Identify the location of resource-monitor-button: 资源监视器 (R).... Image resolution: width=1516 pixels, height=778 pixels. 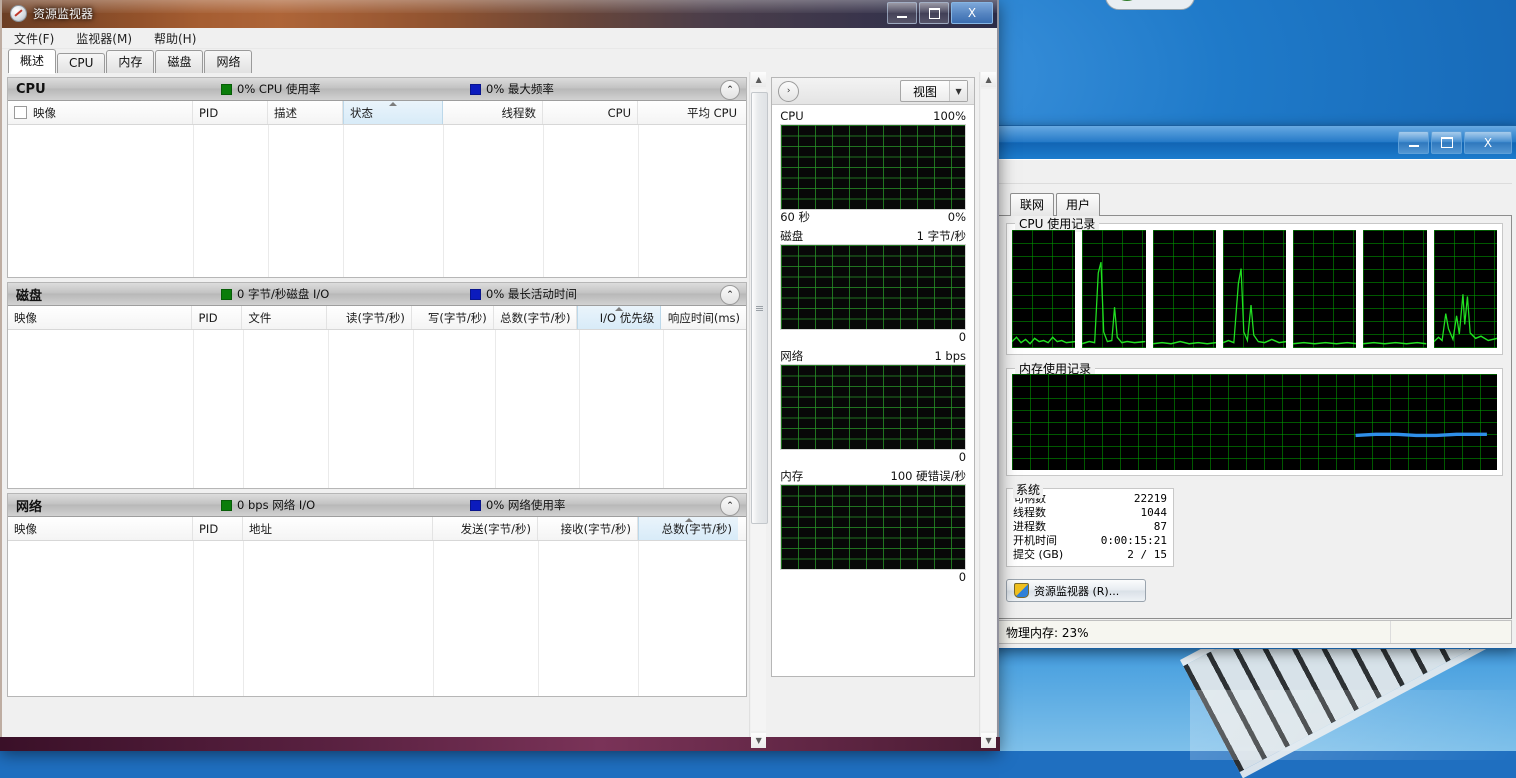
(1076, 590).